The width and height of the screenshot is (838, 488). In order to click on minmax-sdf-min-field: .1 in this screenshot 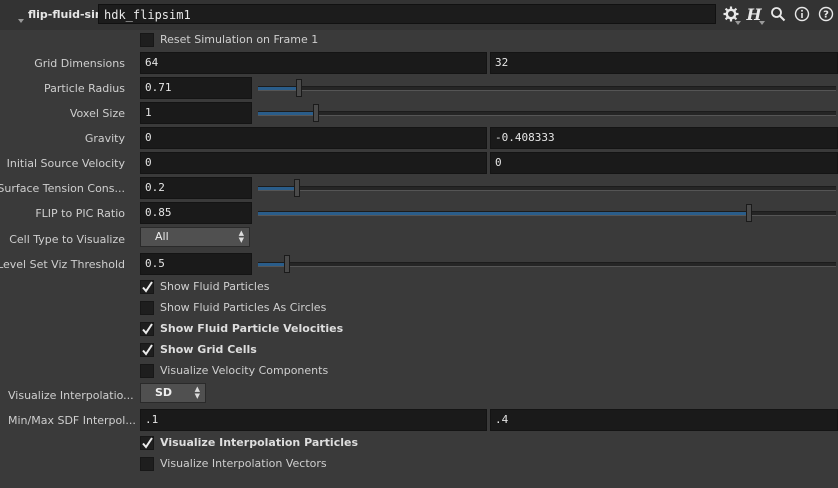, I will do `click(313, 420)`.